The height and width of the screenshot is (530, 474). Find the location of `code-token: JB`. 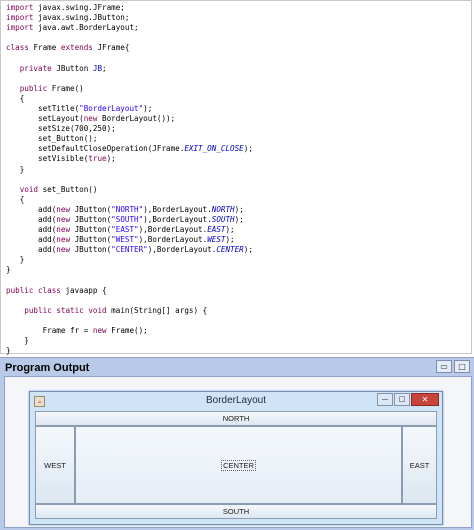

code-token: JB is located at coordinates (97, 68).